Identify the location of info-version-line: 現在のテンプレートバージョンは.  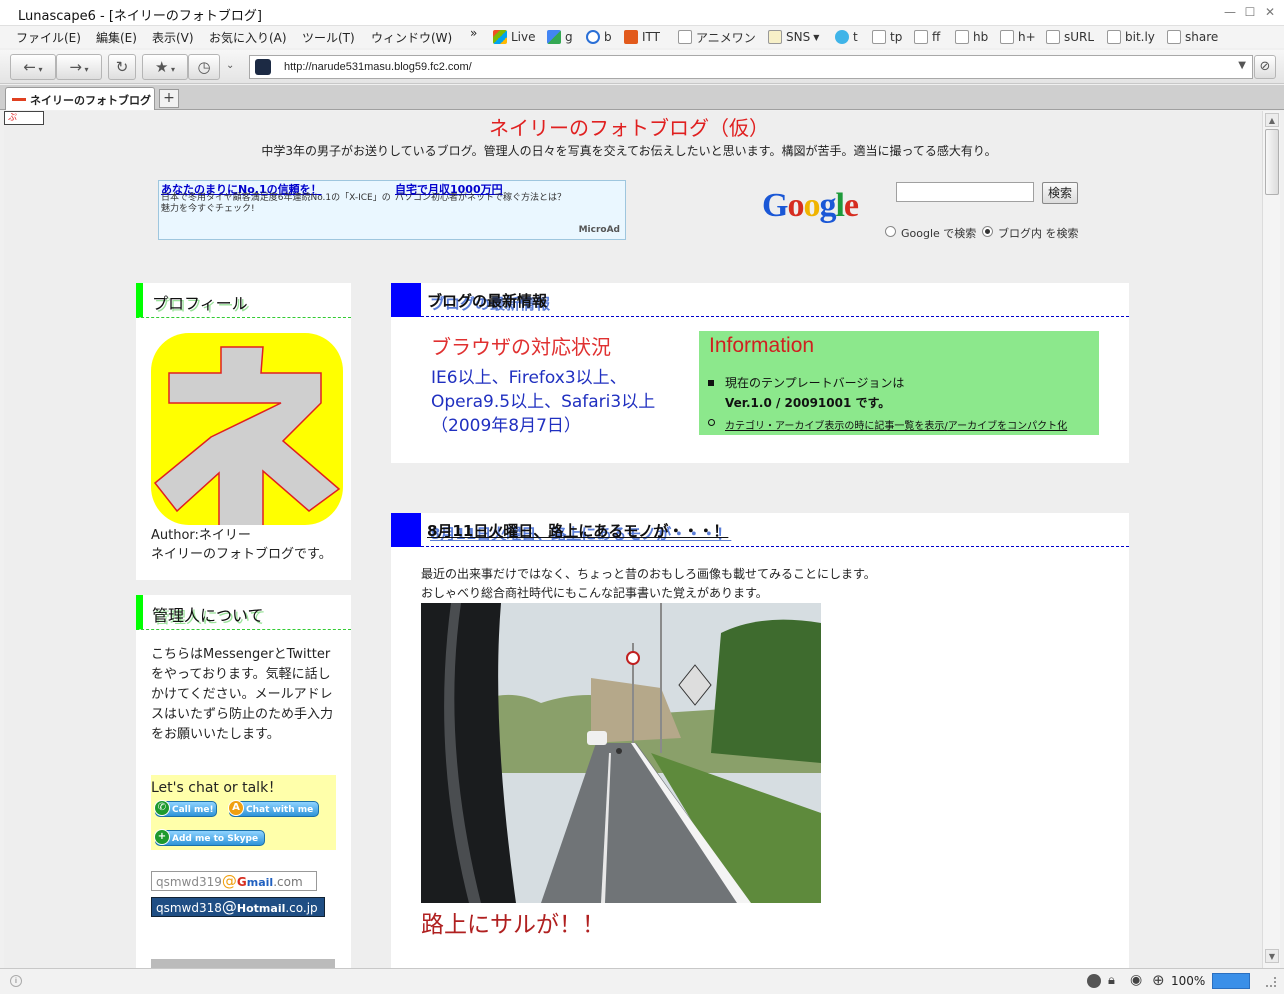
(815, 383).